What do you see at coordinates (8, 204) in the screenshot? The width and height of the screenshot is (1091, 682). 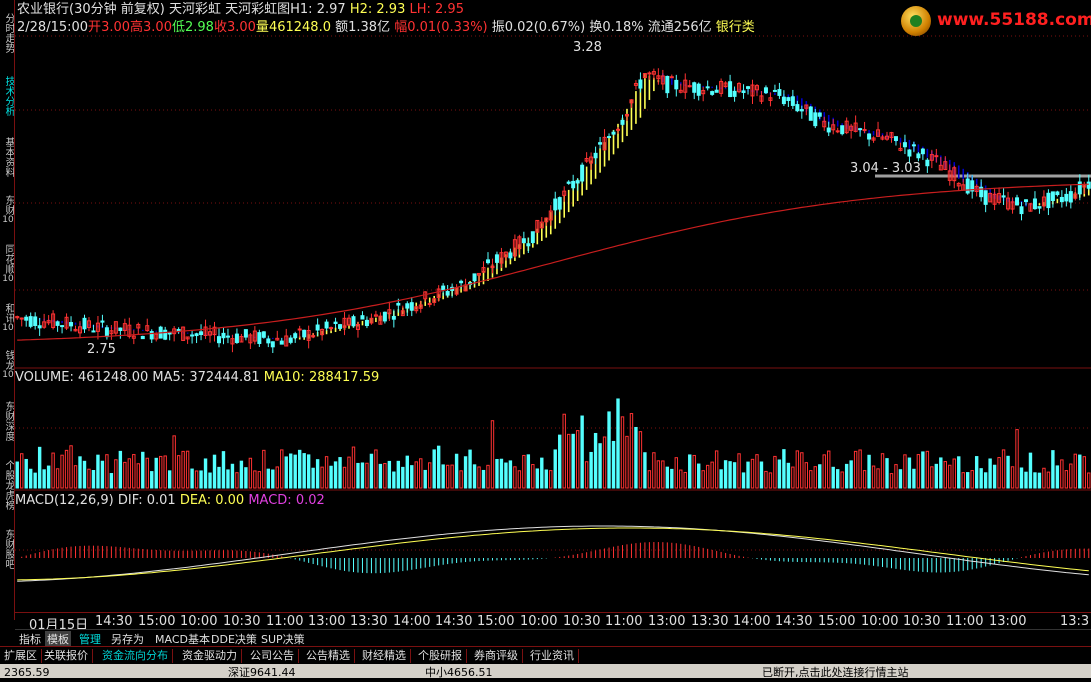 I see `side-tab-label: 东财` at bounding box center [8, 204].